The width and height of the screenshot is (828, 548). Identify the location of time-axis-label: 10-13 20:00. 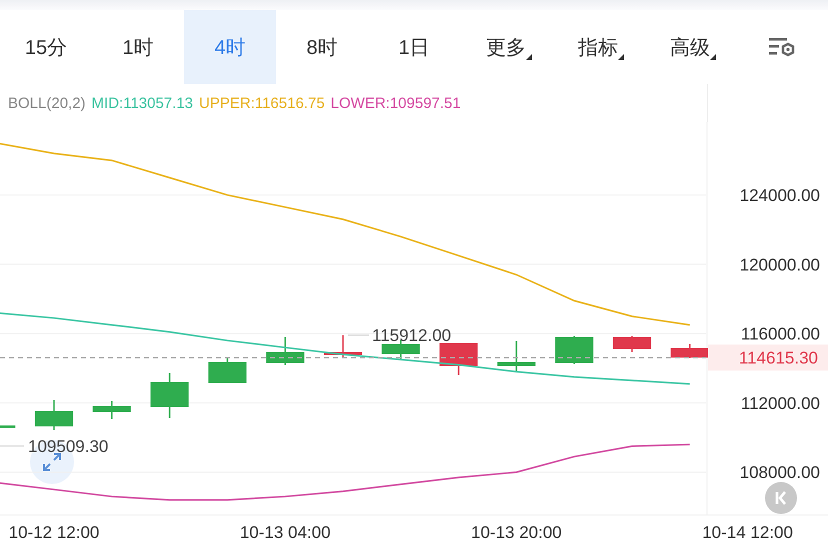
(516, 532).